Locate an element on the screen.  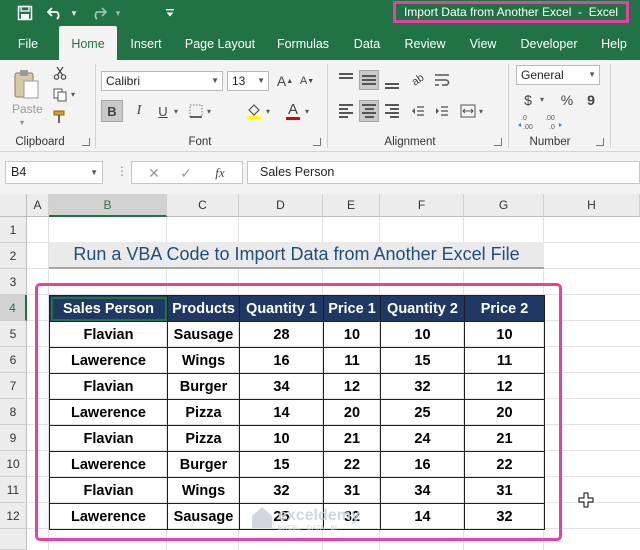
align-bottom-icon is located at coordinates (392, 80).